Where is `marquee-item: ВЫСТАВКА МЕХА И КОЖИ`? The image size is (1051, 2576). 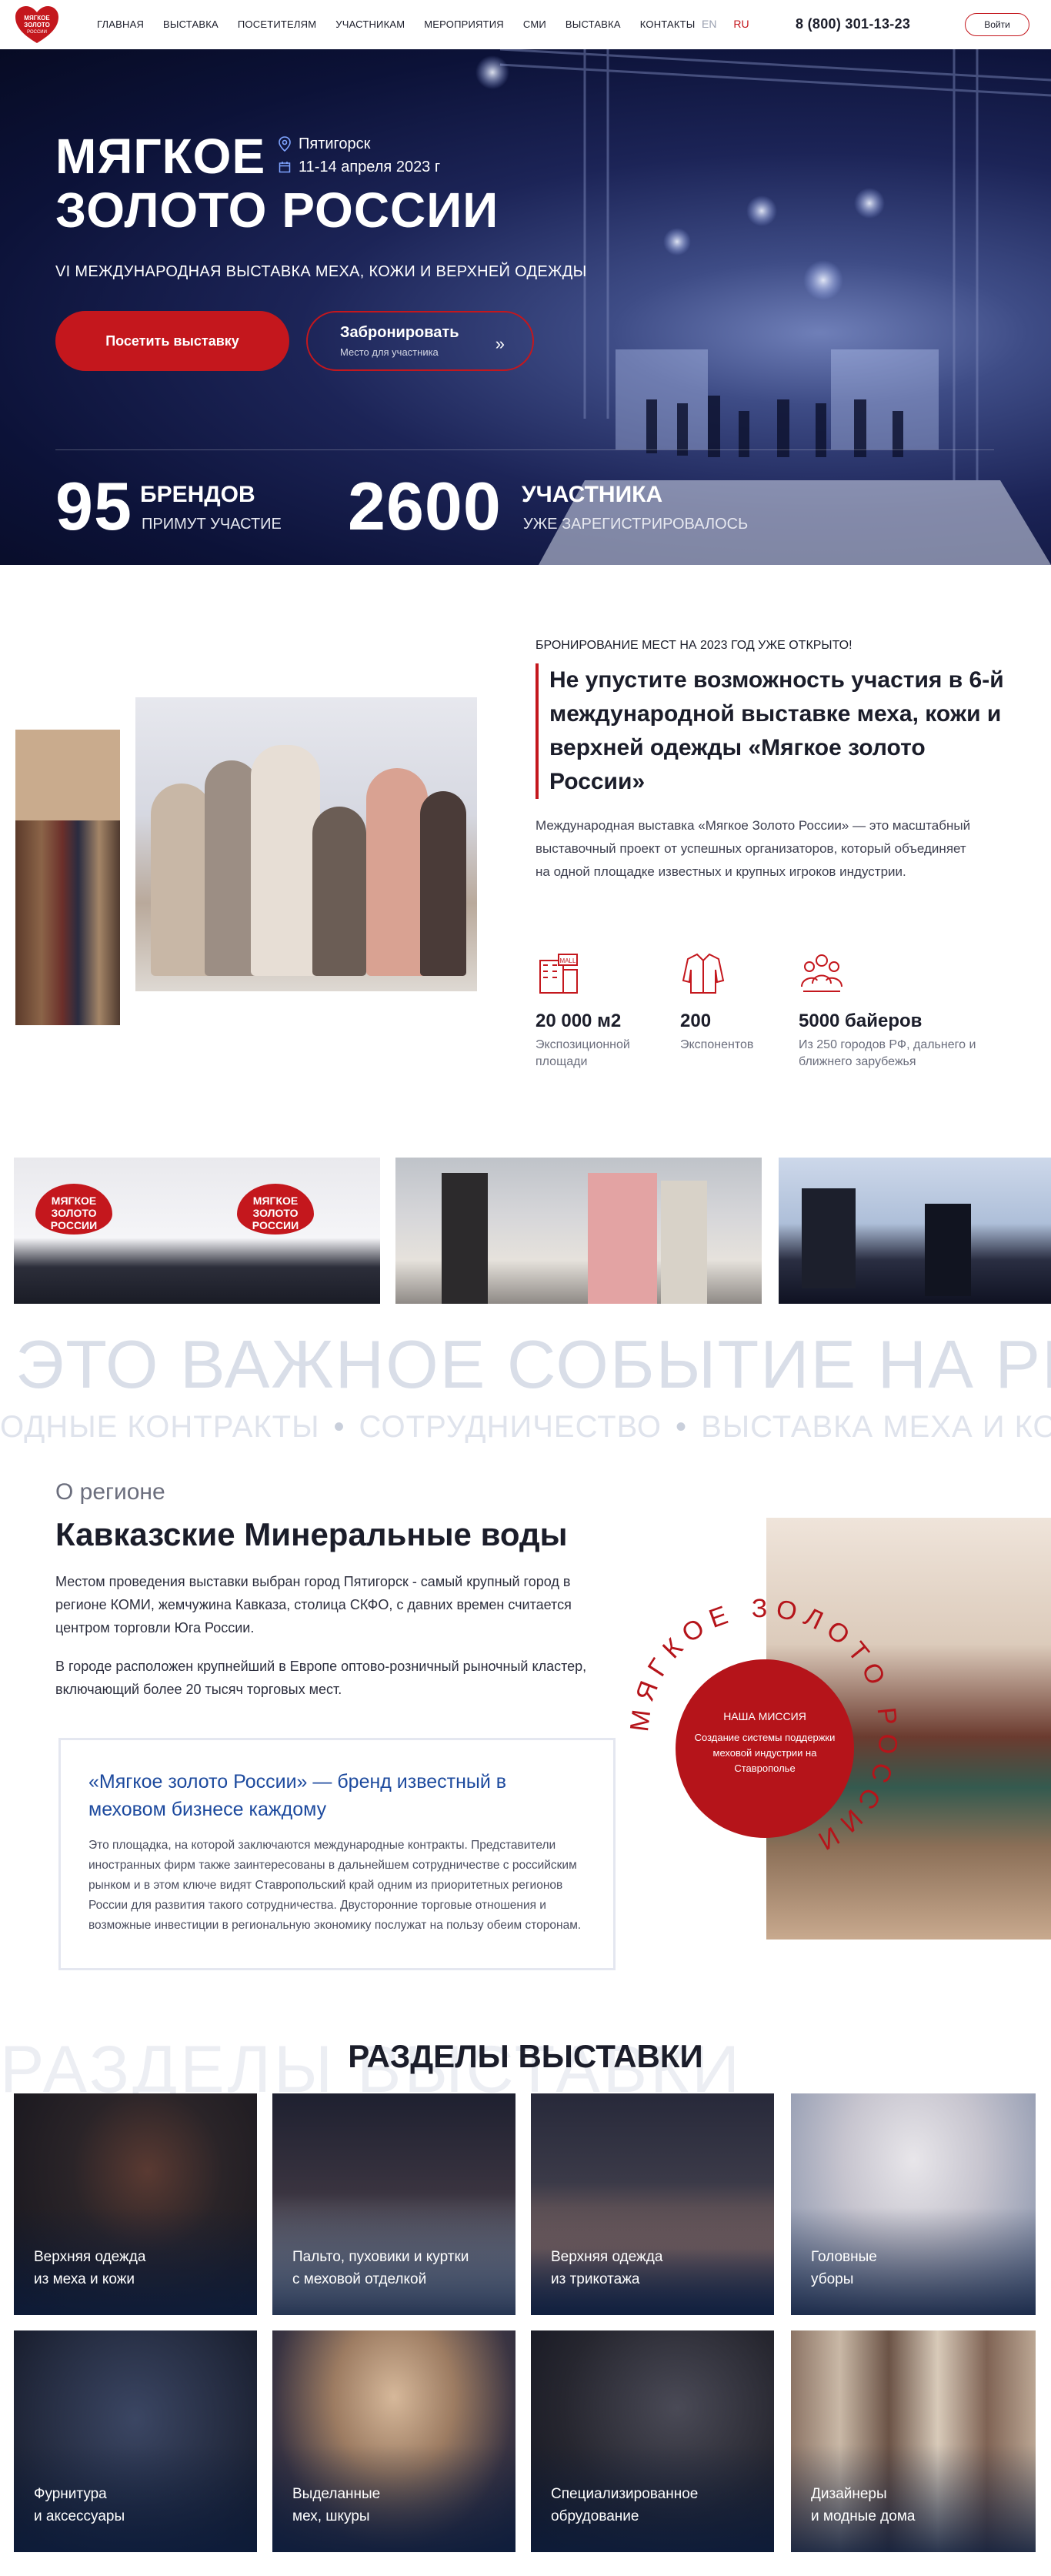 marquee-item: ВЫСТАВКА МЕХА И КОЖИ is located at coordinates (876, 1427).